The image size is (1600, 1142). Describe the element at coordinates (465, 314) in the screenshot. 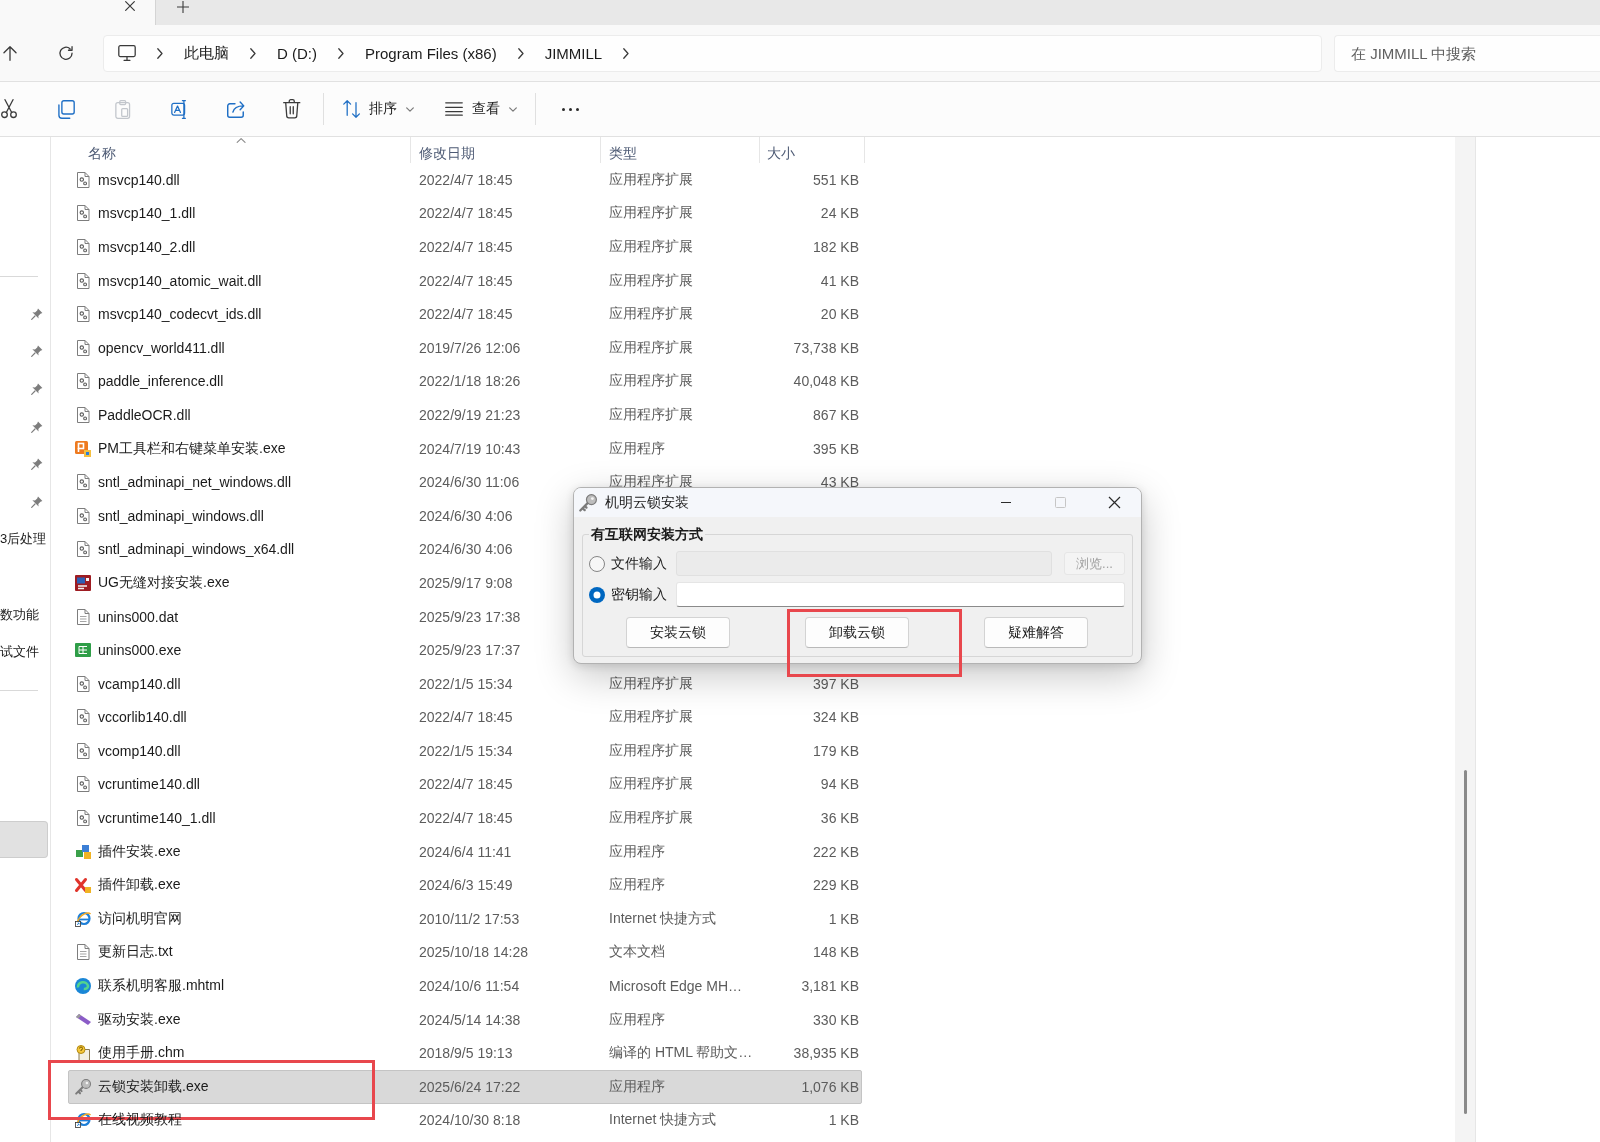

I see `file-row: msvcp140_codecvt_ids.dll 2022/4/7 18:45 应用程序扩展 20 KB` at that location.